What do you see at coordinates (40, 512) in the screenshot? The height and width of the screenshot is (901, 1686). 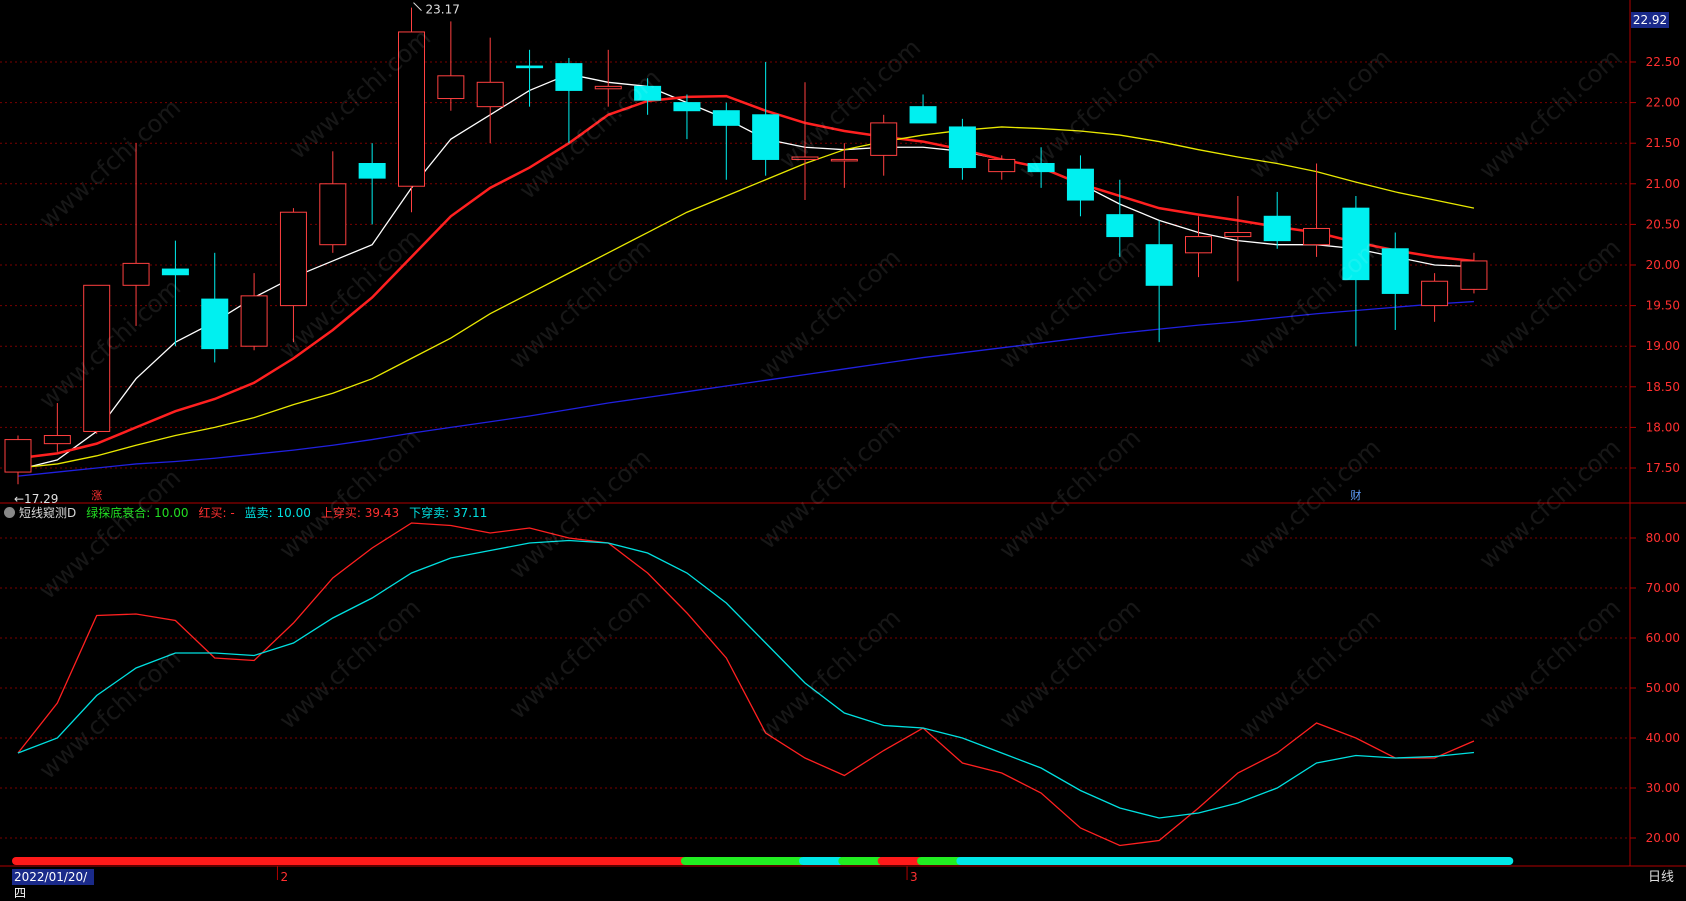 I see `indicator-title: 短线窥测D` at bounding box center [40, 512].